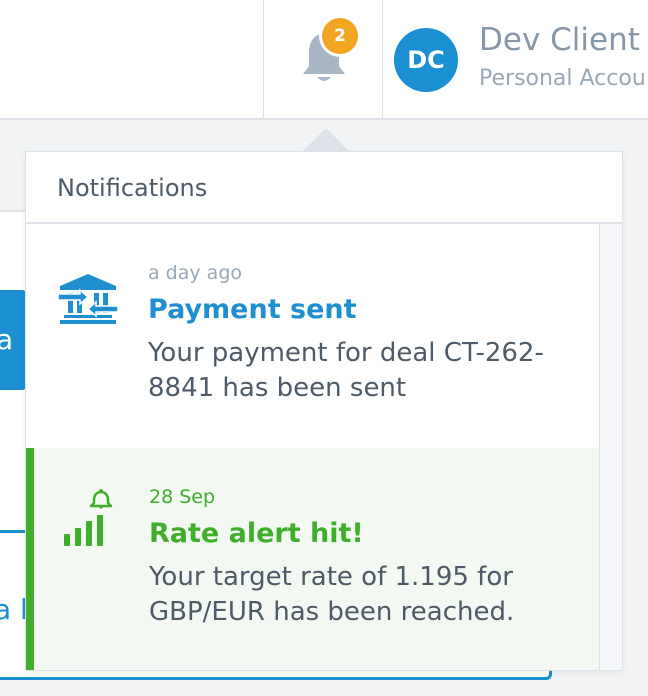 The width and height of the screenshot is (648, 696). What do you see at coordinates (7, 339) in the screenshot?
I see `background-button-label: a F` at bounding box center [7, 339].